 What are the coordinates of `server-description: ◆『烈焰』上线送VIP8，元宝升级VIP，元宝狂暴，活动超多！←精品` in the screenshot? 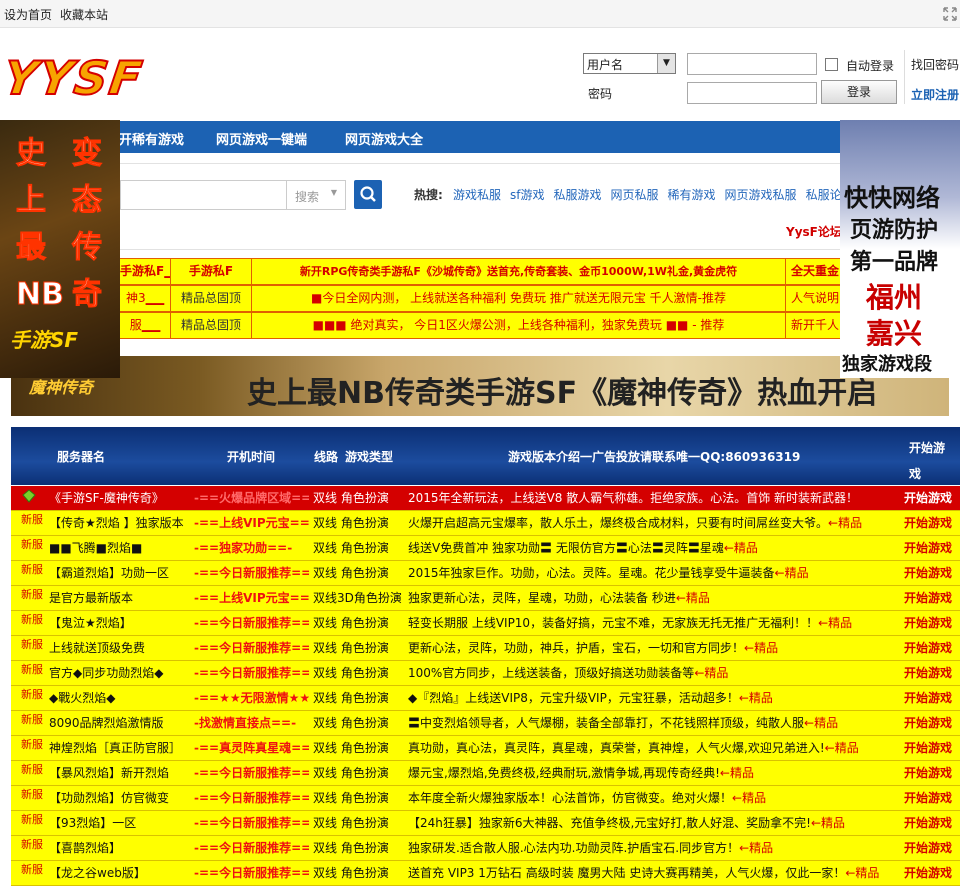 It's located at (658, 698).